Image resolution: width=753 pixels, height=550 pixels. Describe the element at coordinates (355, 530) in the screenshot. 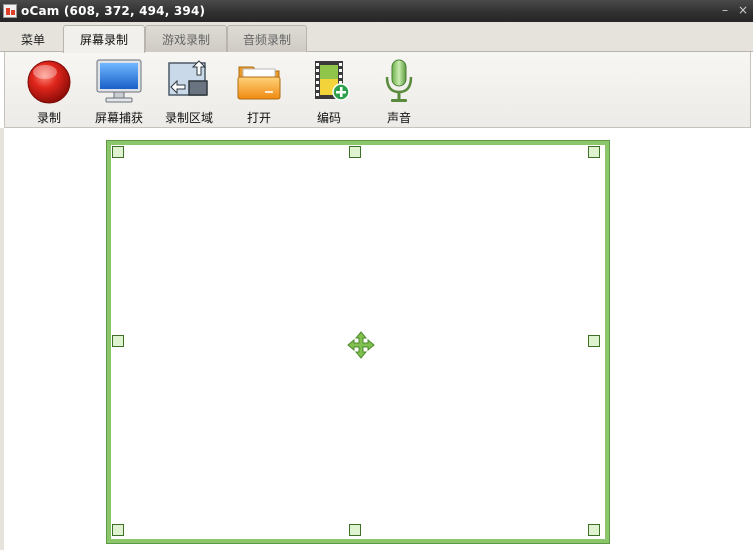

I see `resize-handle-bottom` at that location.